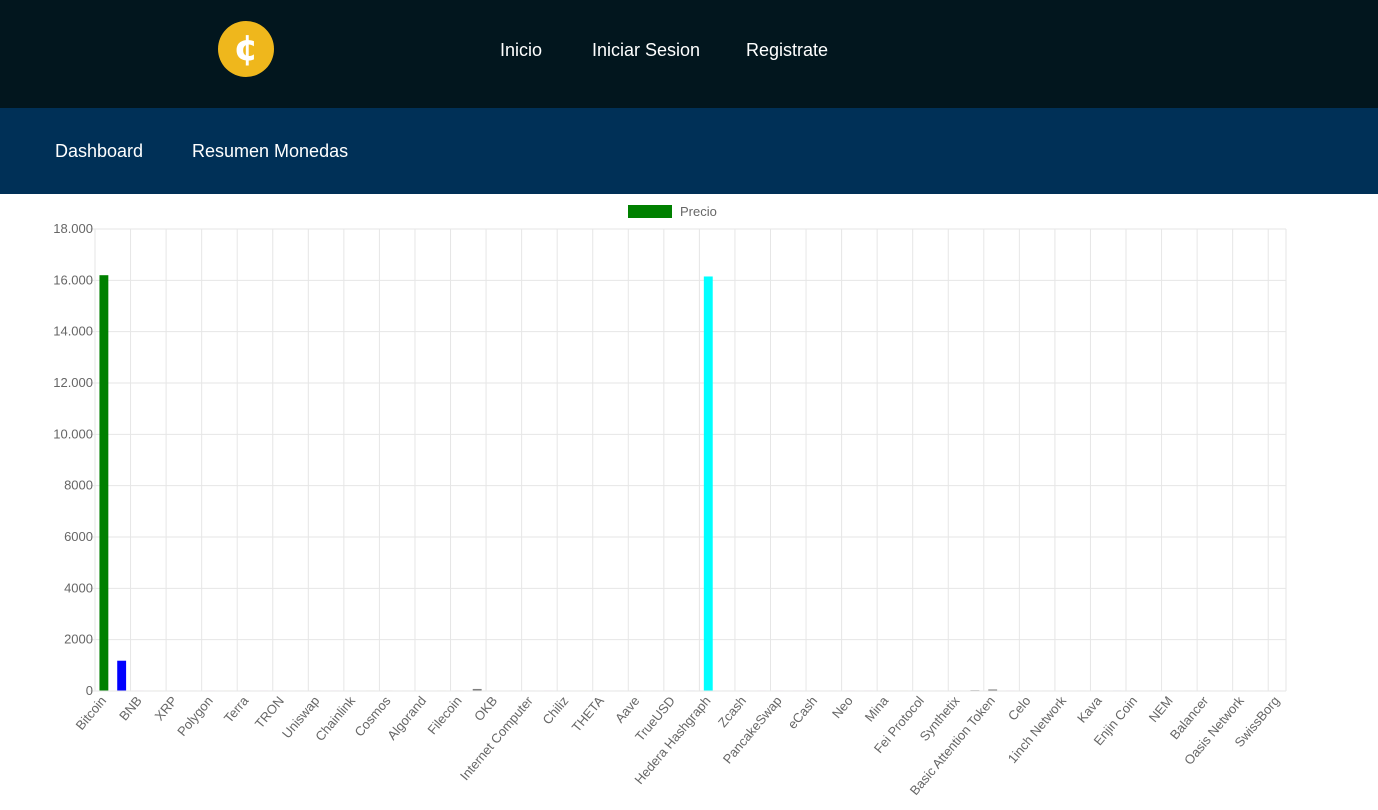  I want to click on x-tick-label: THETA, so click(588, 714).